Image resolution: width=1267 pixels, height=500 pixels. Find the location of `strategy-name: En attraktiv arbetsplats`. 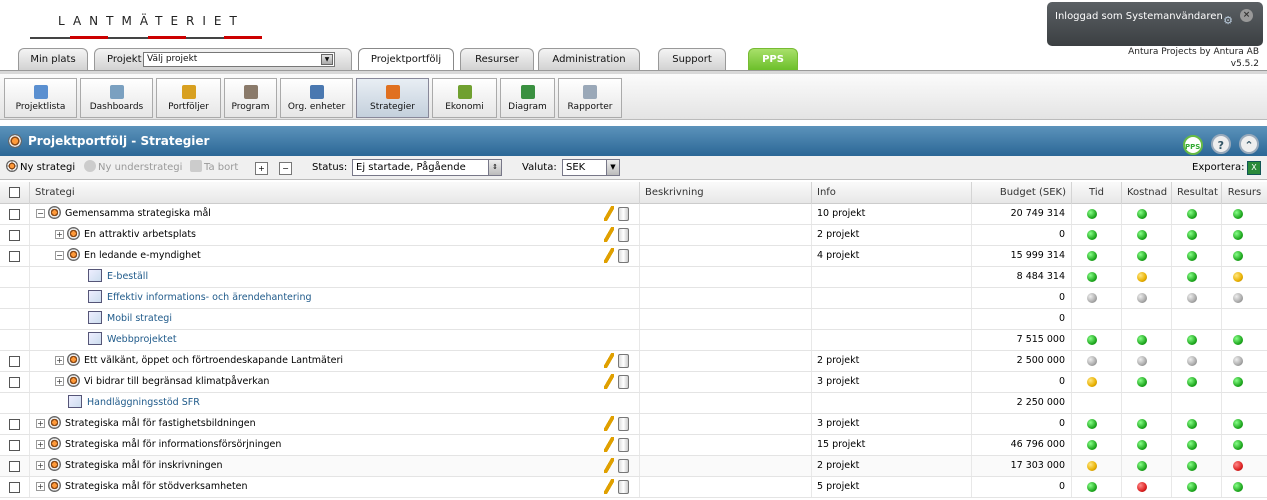

strategy-name: En attraktiv arbetsplats is located at coordinates (140, 234).